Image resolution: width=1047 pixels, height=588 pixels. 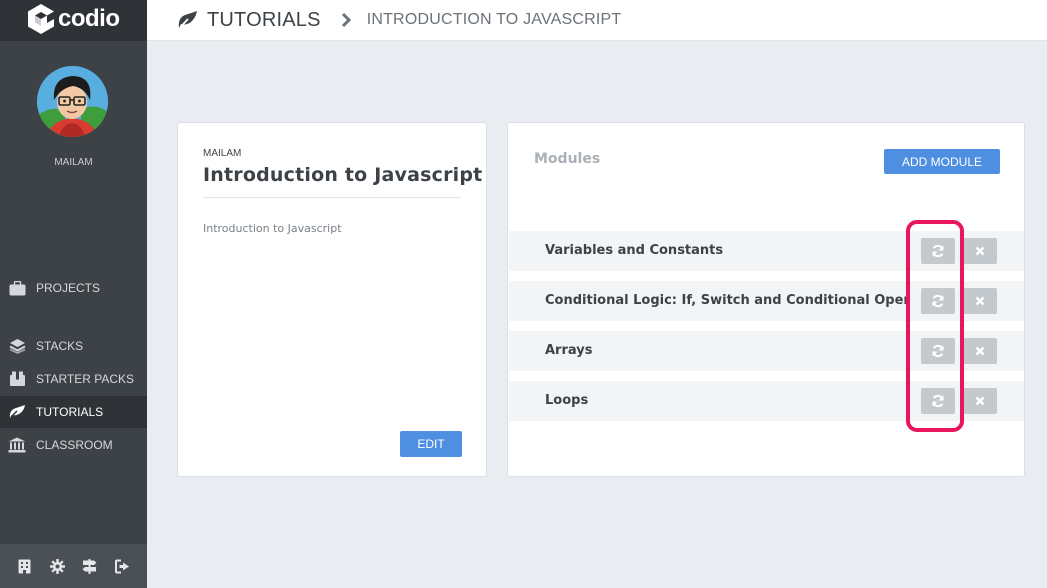 I want to click on tutorial-description: Introduction to Javascript, so click(x=272, y=228).